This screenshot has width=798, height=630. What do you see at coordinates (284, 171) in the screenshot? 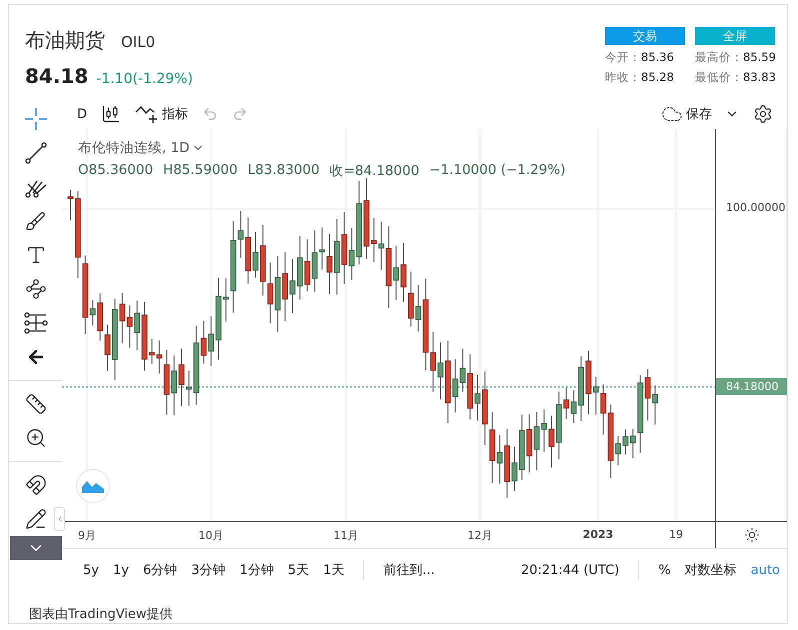
I see `ohlc-value: L83.83000` at bounding box center [284, 171].